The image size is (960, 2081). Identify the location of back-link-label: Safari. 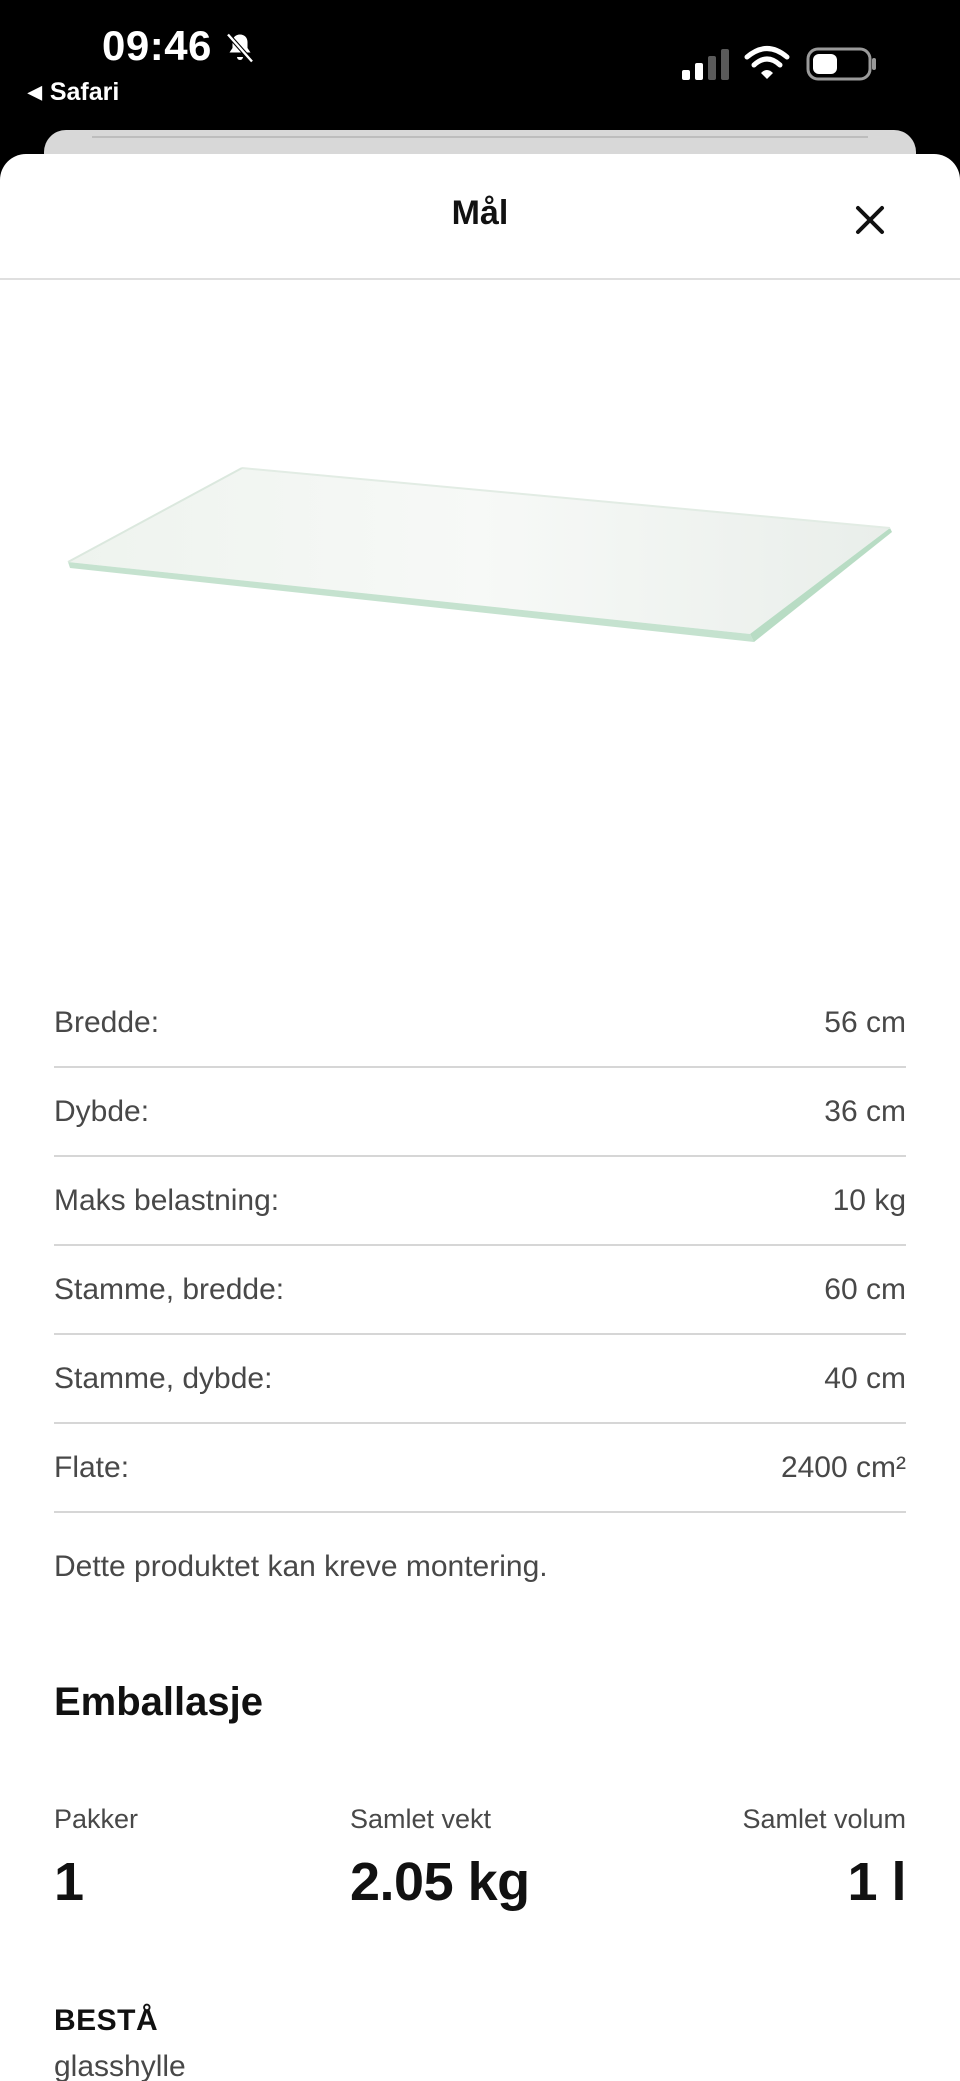
(84, 92).